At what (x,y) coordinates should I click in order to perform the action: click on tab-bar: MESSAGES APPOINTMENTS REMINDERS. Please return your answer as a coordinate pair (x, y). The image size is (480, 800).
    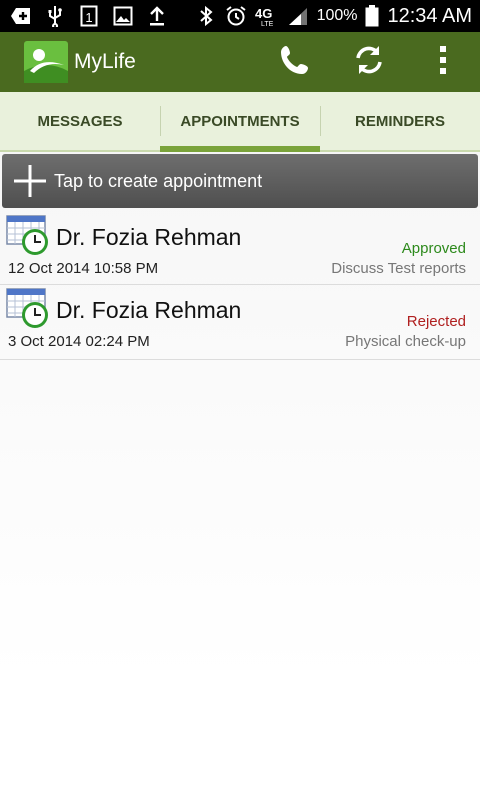
    Looking at the image, I should click on (240, 122).